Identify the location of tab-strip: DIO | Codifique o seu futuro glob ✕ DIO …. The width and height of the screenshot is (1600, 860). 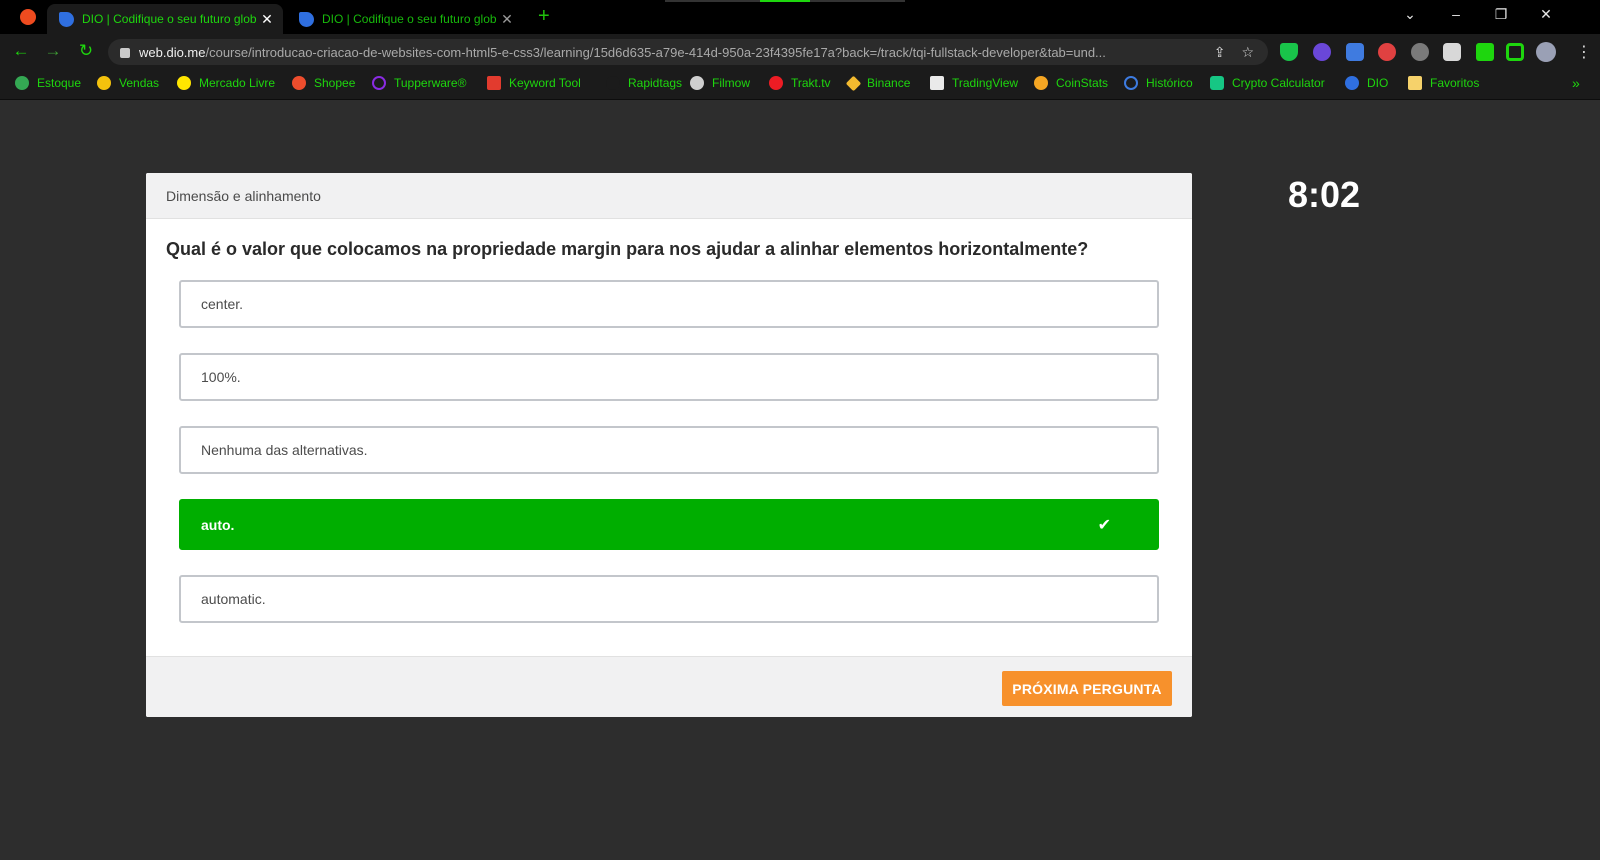
(800, 17).